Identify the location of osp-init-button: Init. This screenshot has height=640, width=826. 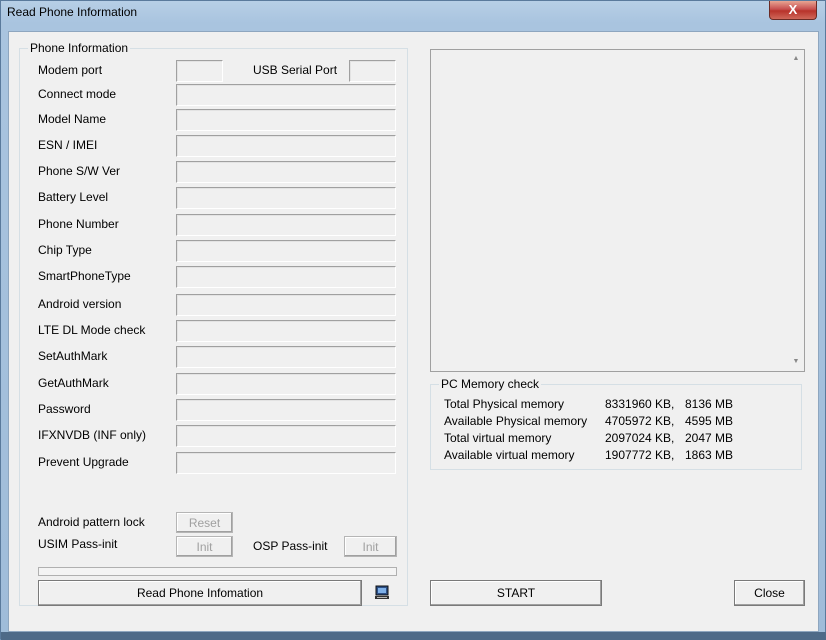
(370, 546).